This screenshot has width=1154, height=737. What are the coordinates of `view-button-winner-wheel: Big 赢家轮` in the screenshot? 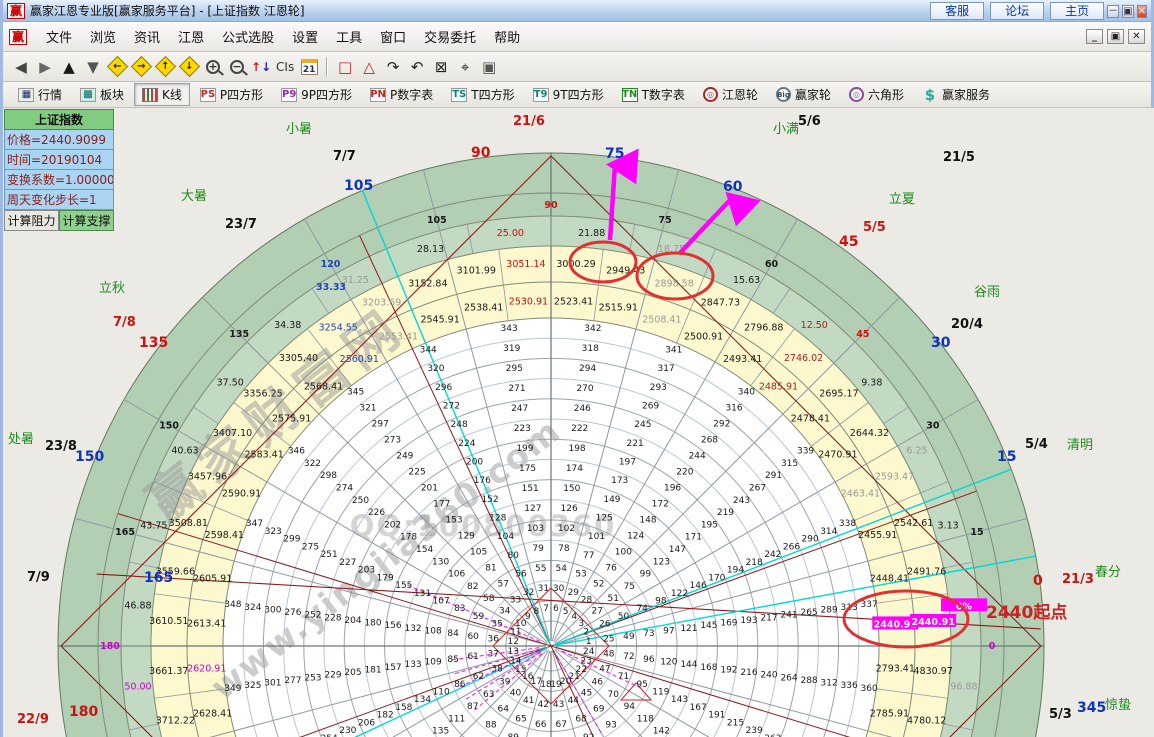 It's located at (803, 94).